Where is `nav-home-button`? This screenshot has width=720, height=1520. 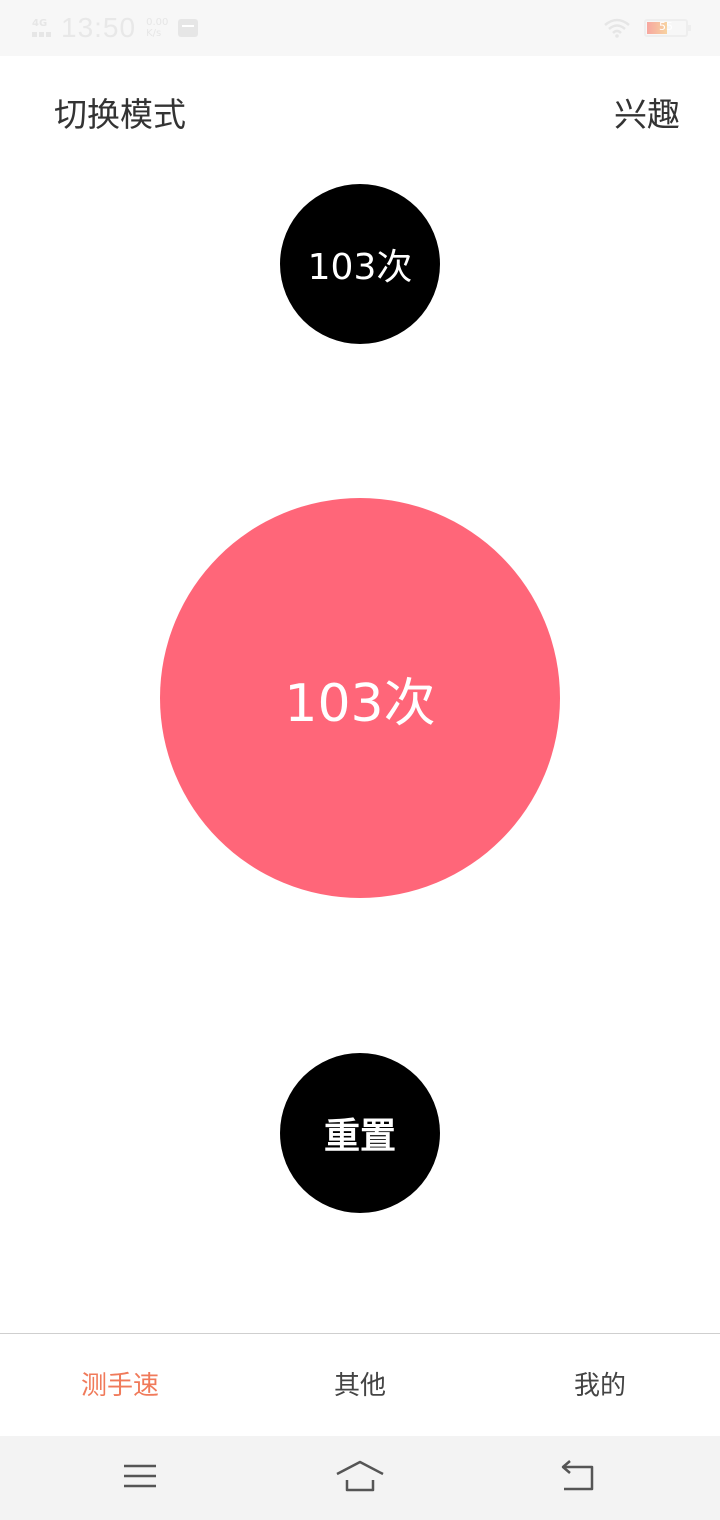 nav-home-button is located at coordinates (360, 1476).